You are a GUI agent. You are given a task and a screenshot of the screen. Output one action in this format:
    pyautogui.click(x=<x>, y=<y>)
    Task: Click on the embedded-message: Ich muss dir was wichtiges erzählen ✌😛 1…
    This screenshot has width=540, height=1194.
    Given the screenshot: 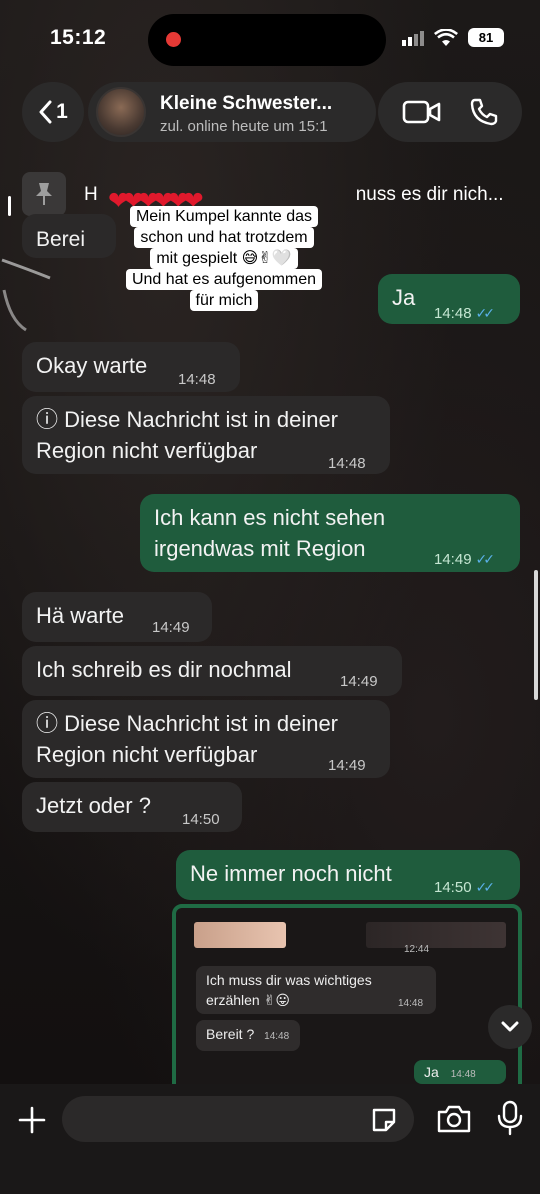 What is the action you would take?
    pyautogui.click(x=316, y=990)
    